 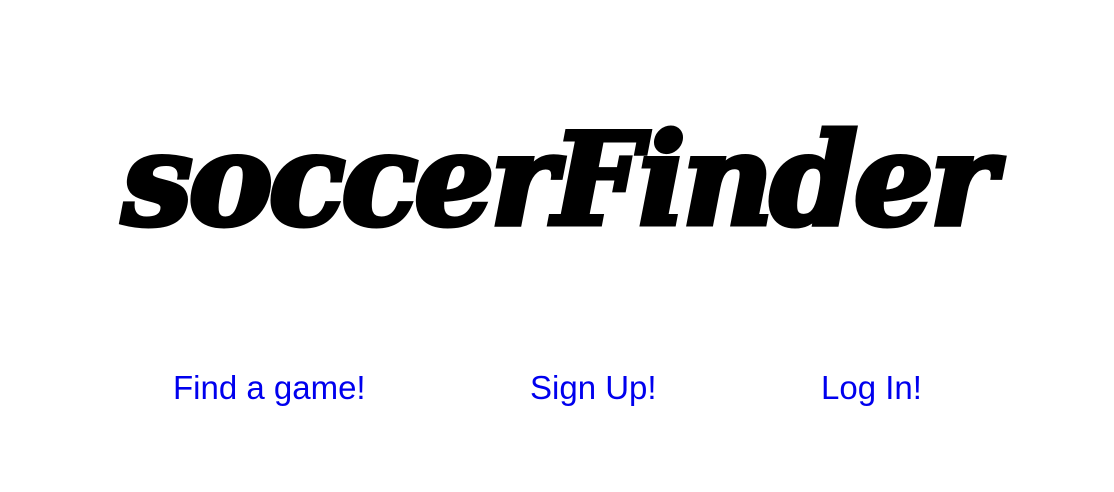 I want to click on sign-up-link: Sign Up!, so click(x=593, y=388).